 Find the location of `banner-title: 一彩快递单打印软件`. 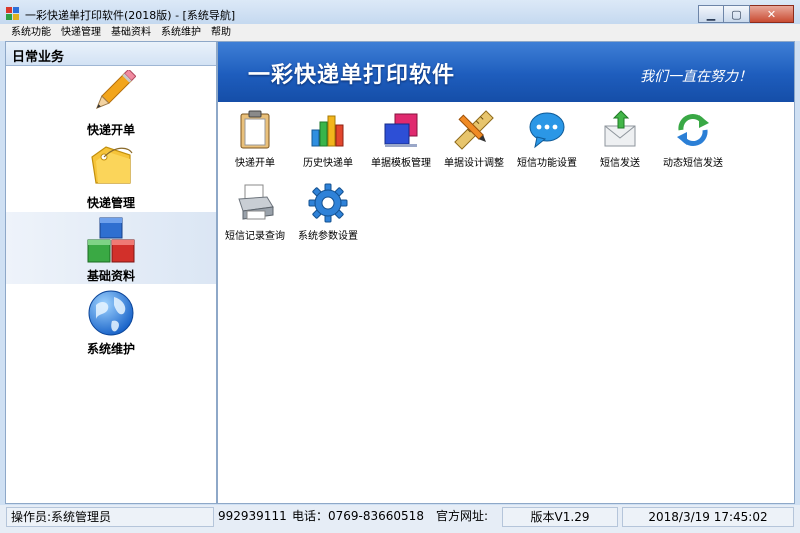

banner-title: 一彩快递单打印软件 is located at coordinates (352, 75).